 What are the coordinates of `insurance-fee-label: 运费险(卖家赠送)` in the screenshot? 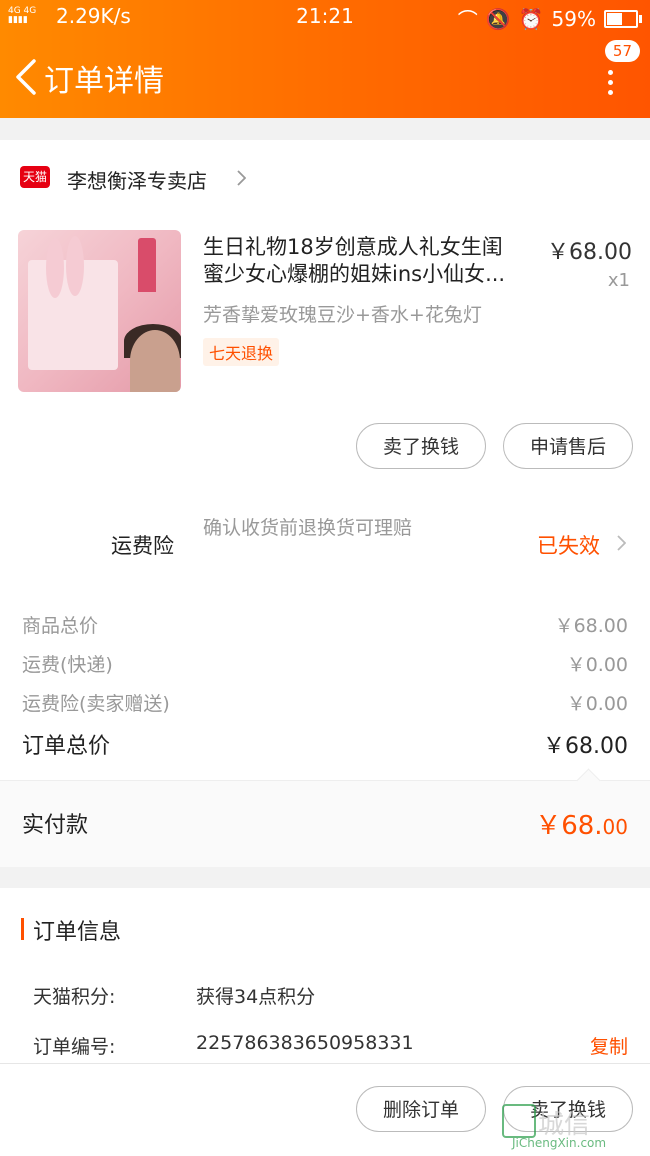 It's located at (96, 704).